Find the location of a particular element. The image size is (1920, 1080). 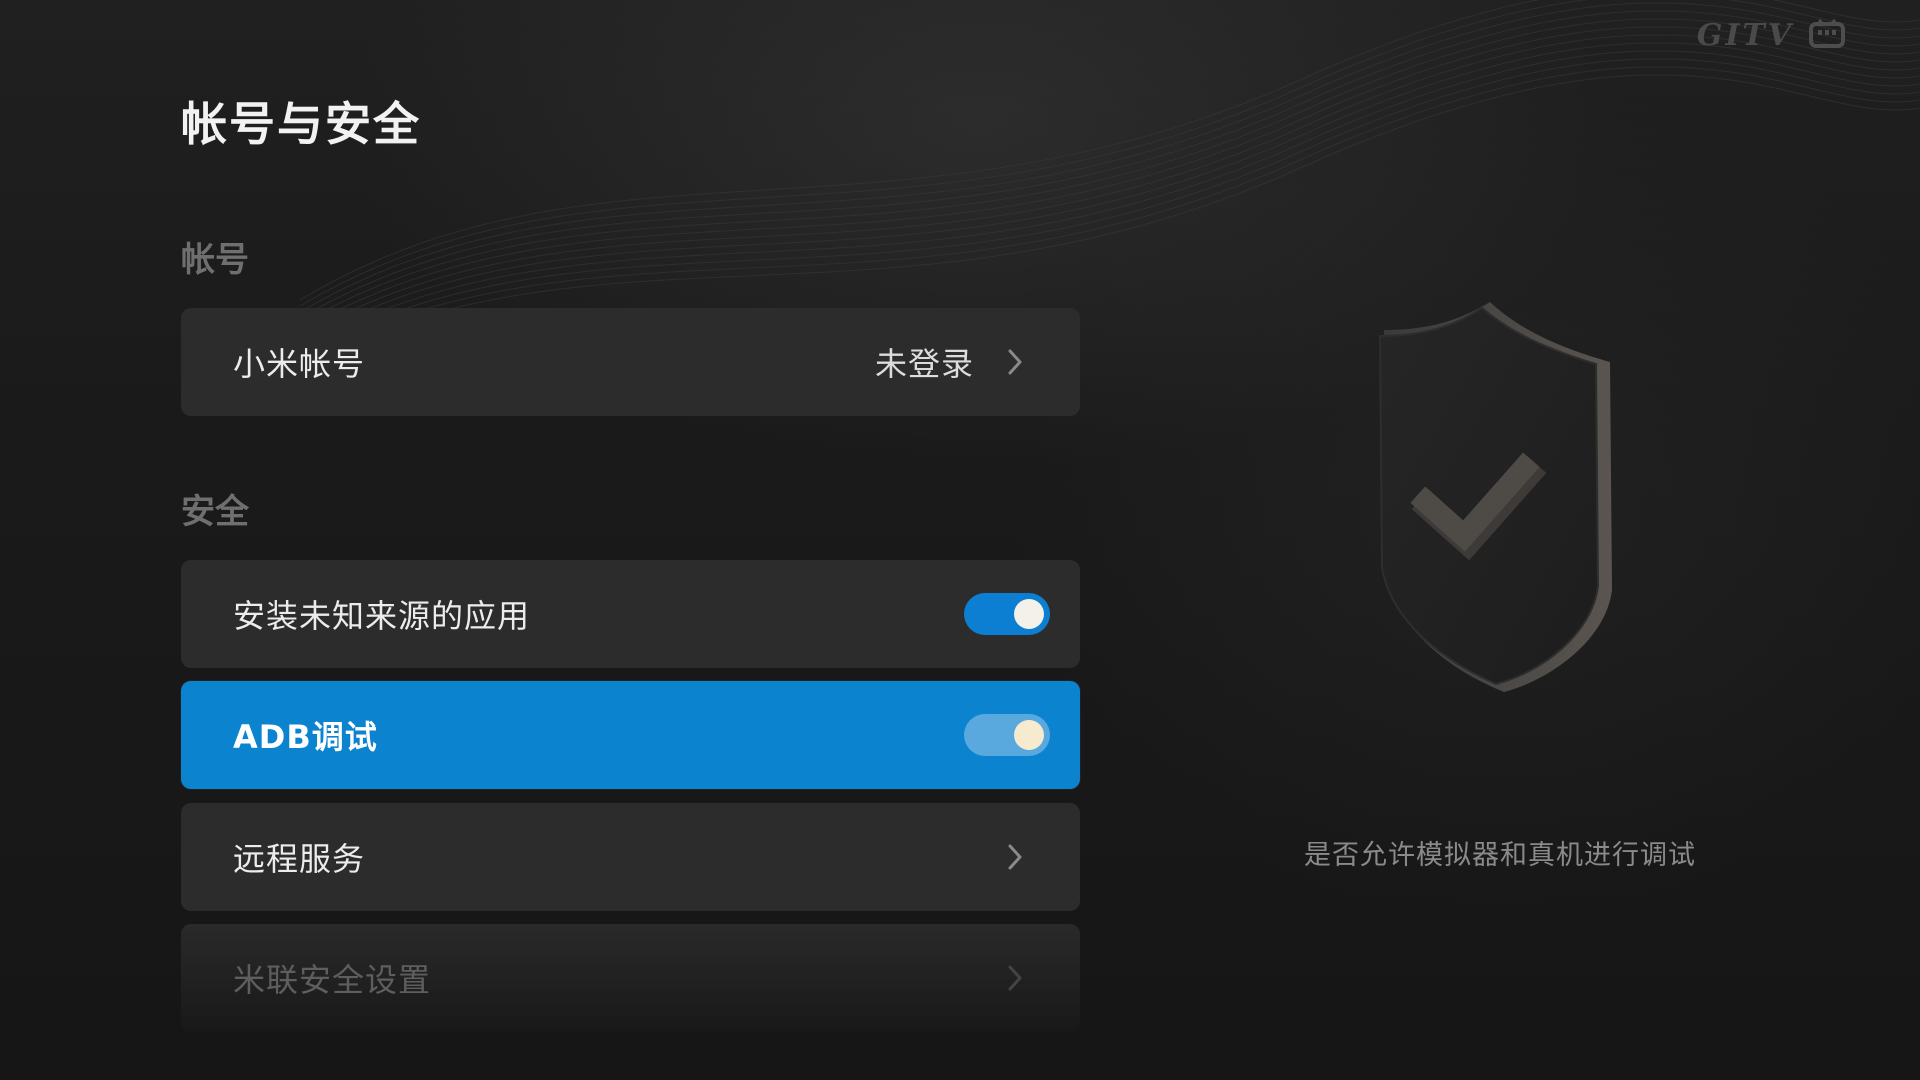

page-title: 帐号与安全 is located at coordinates (301, 124).